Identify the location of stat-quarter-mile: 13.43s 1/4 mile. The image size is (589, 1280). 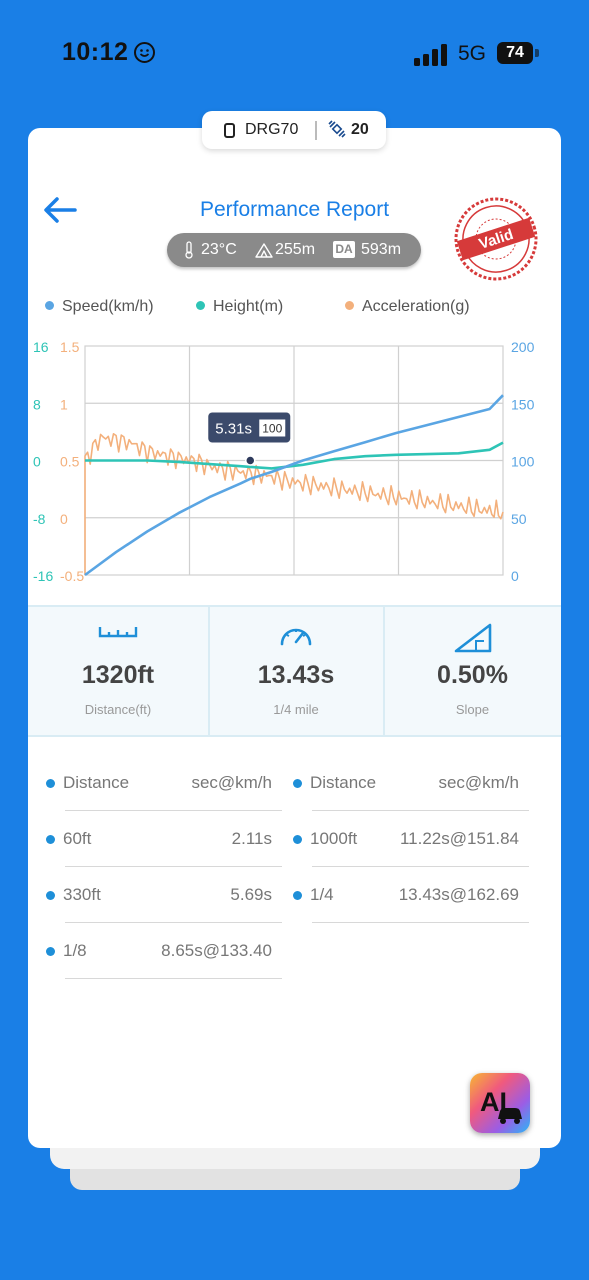
(296, 671).